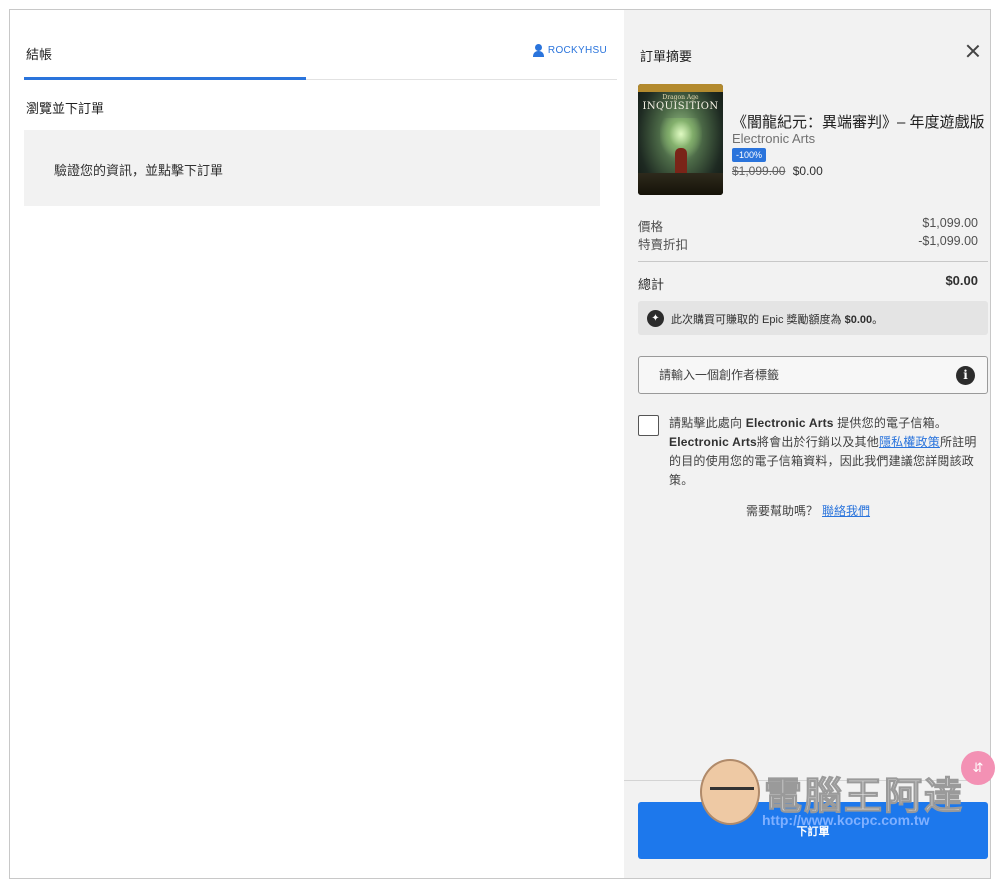  I want to click on user-account: ROCKYHSU, so click(569, 50).